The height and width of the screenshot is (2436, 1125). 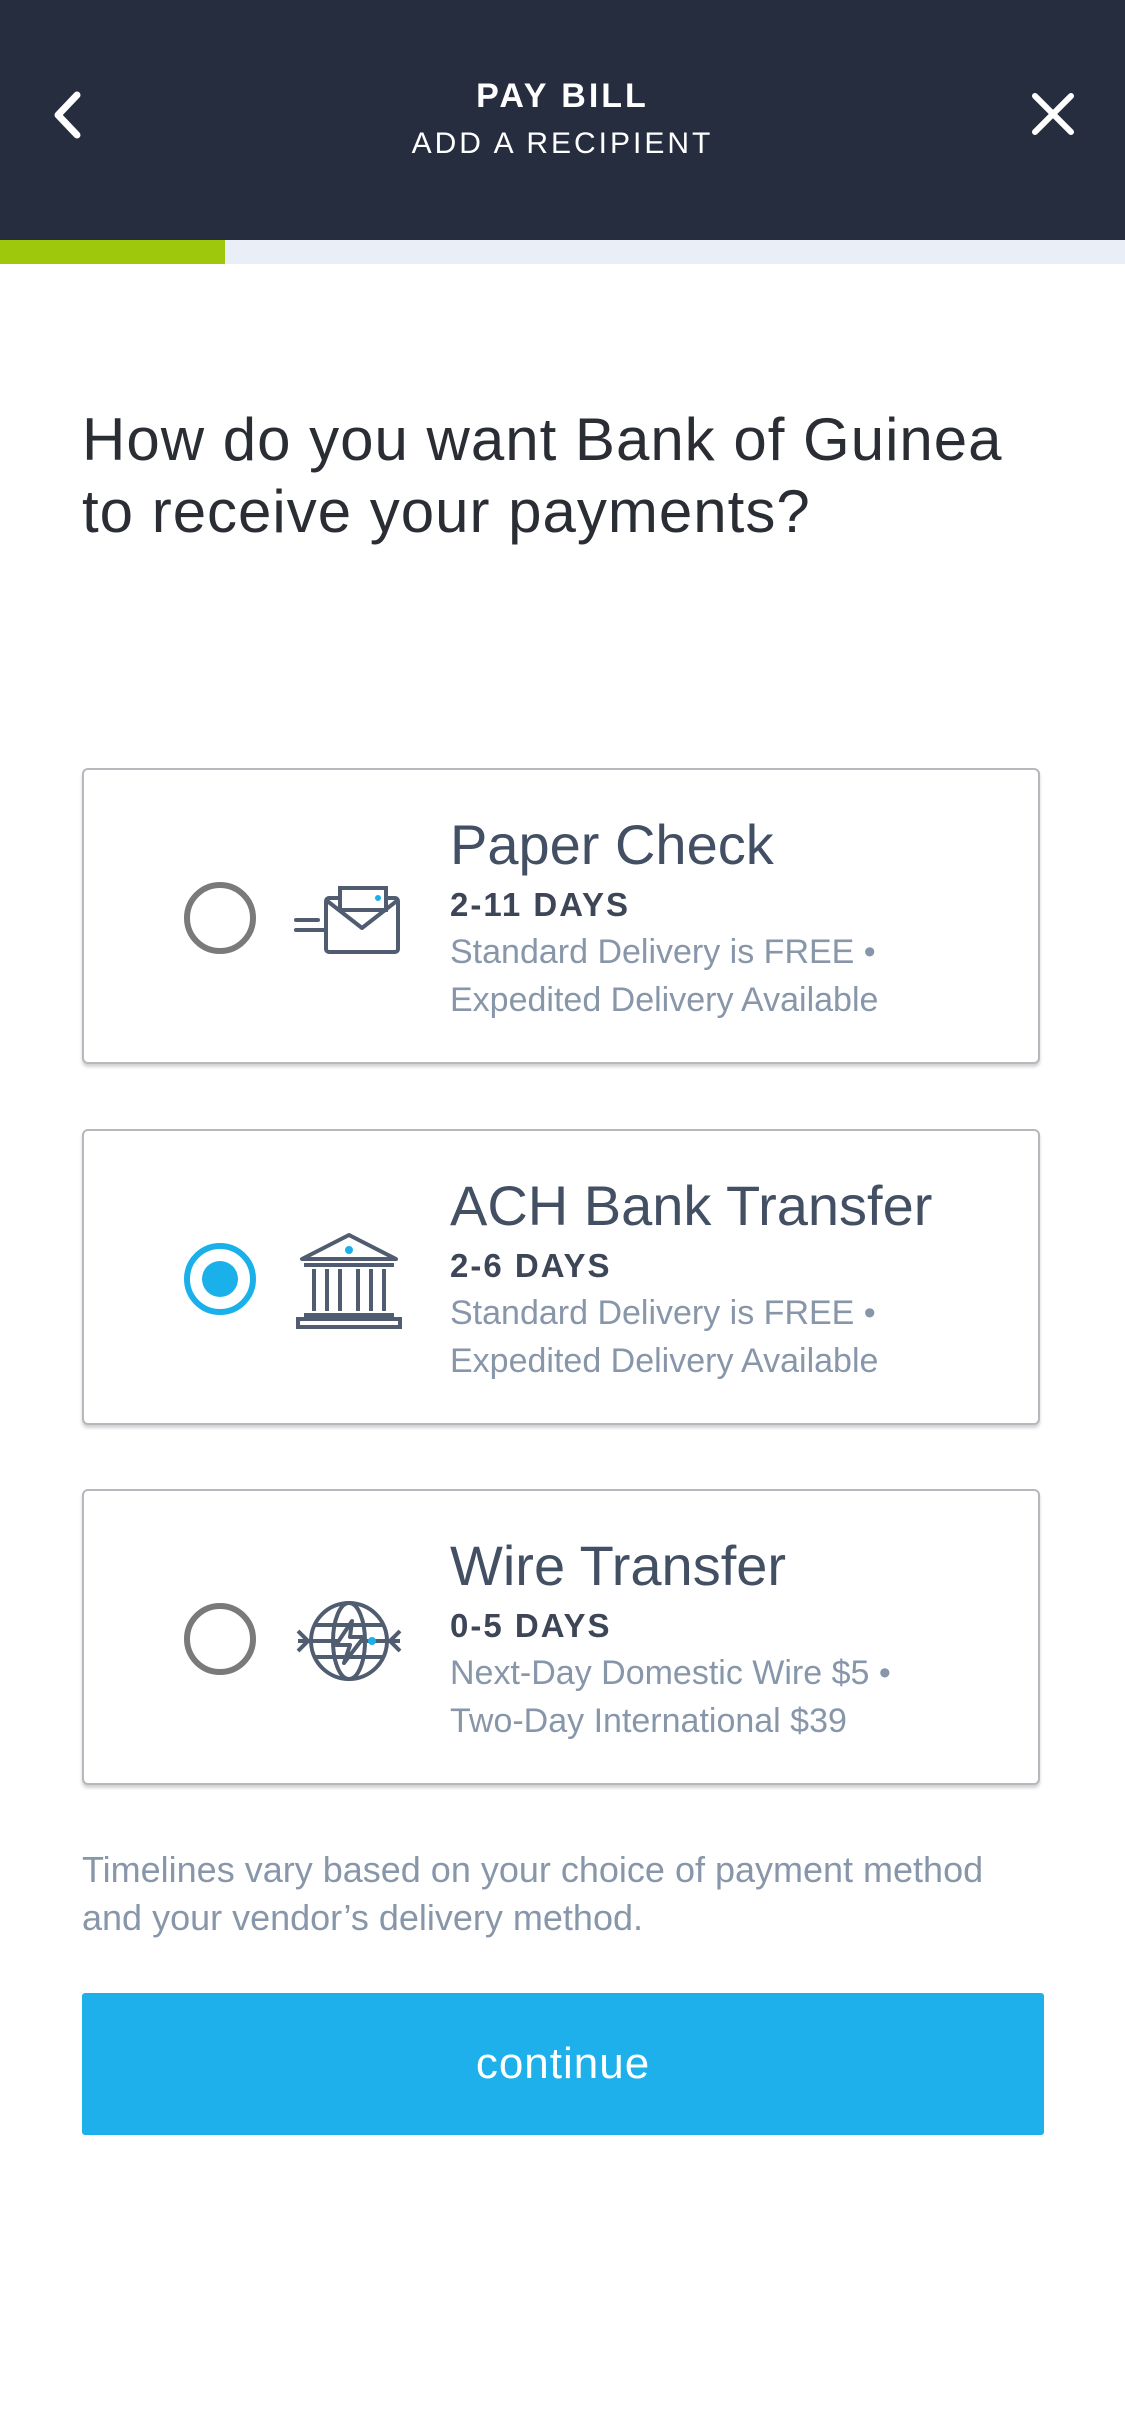 What do you see at coordinates (112, 252) in the screenshot?
I see `progress-fill` at bounding box center [112, 252].